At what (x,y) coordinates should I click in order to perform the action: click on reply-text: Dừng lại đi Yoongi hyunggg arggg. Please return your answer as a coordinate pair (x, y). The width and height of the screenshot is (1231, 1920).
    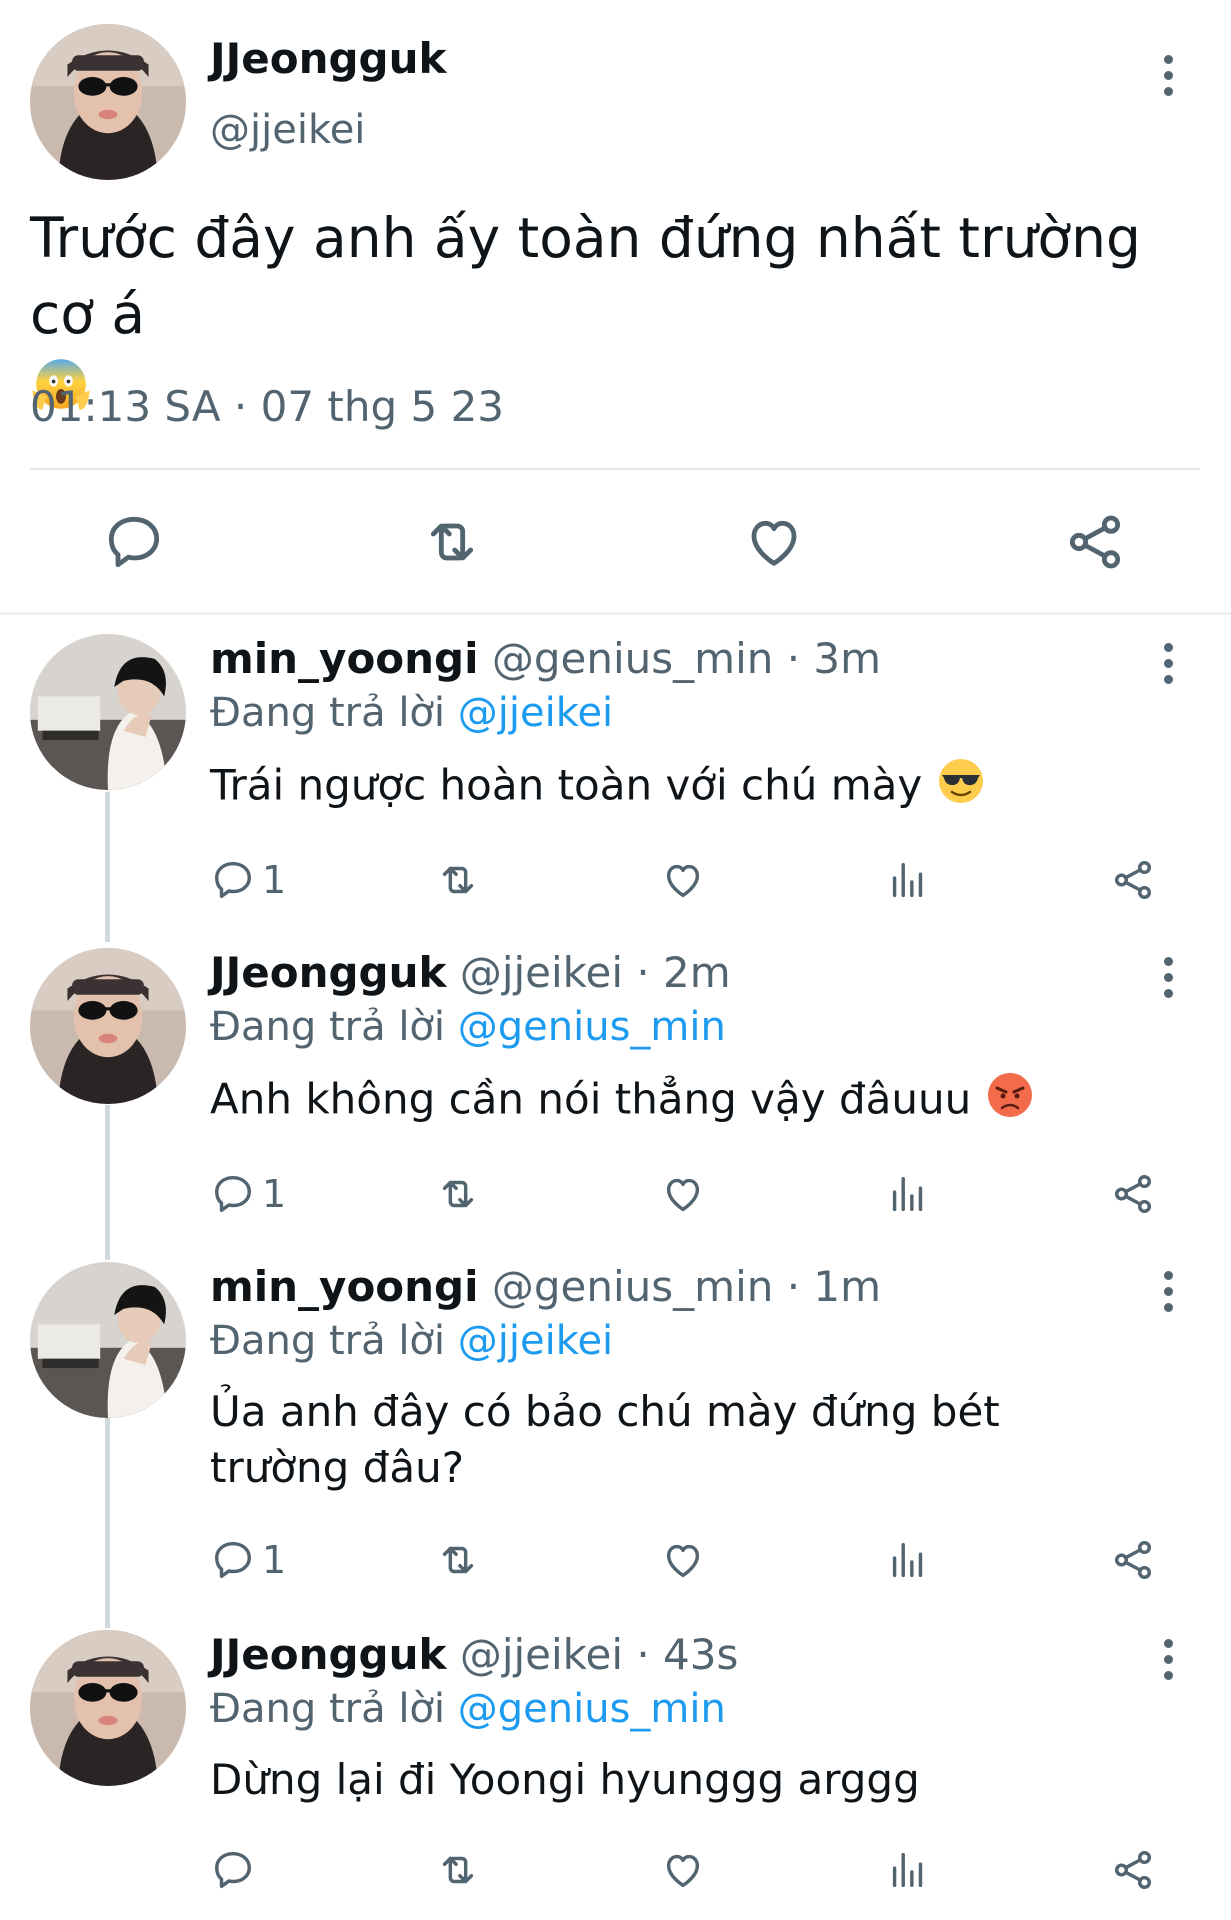
    Looking at the image, I should click on (675, 1780).